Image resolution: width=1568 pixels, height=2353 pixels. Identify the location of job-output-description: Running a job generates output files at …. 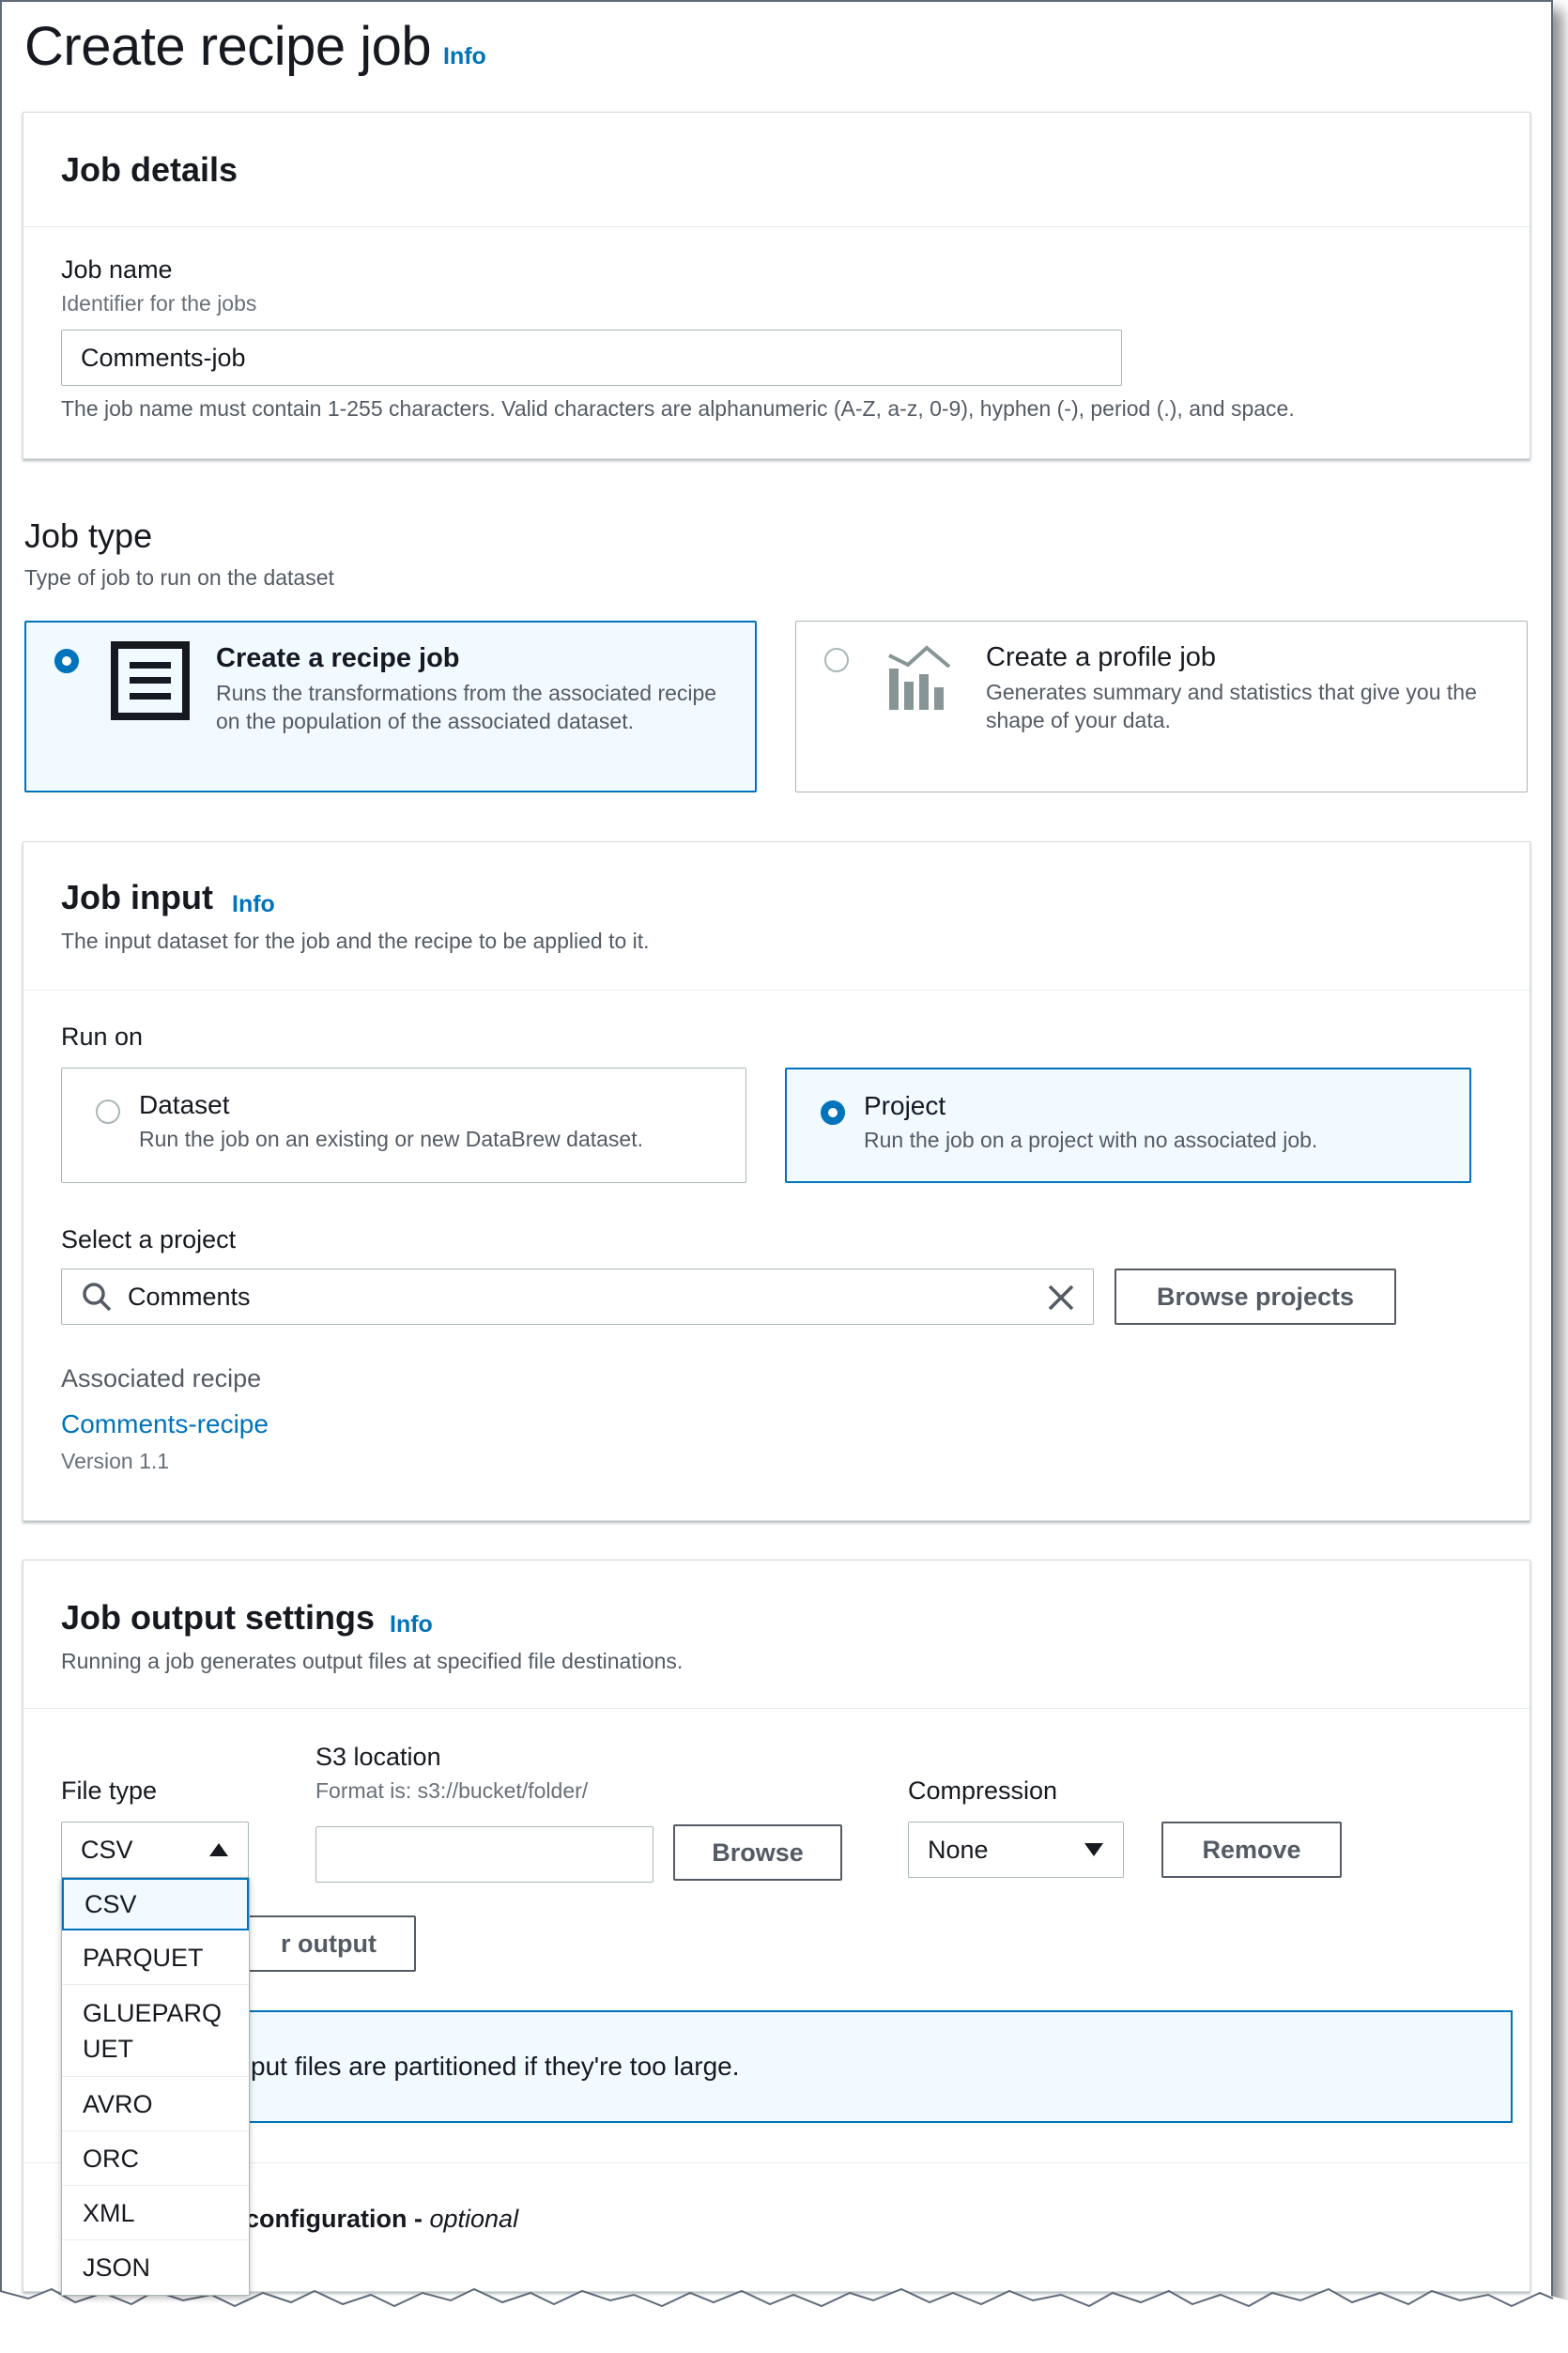
(373, 1661).